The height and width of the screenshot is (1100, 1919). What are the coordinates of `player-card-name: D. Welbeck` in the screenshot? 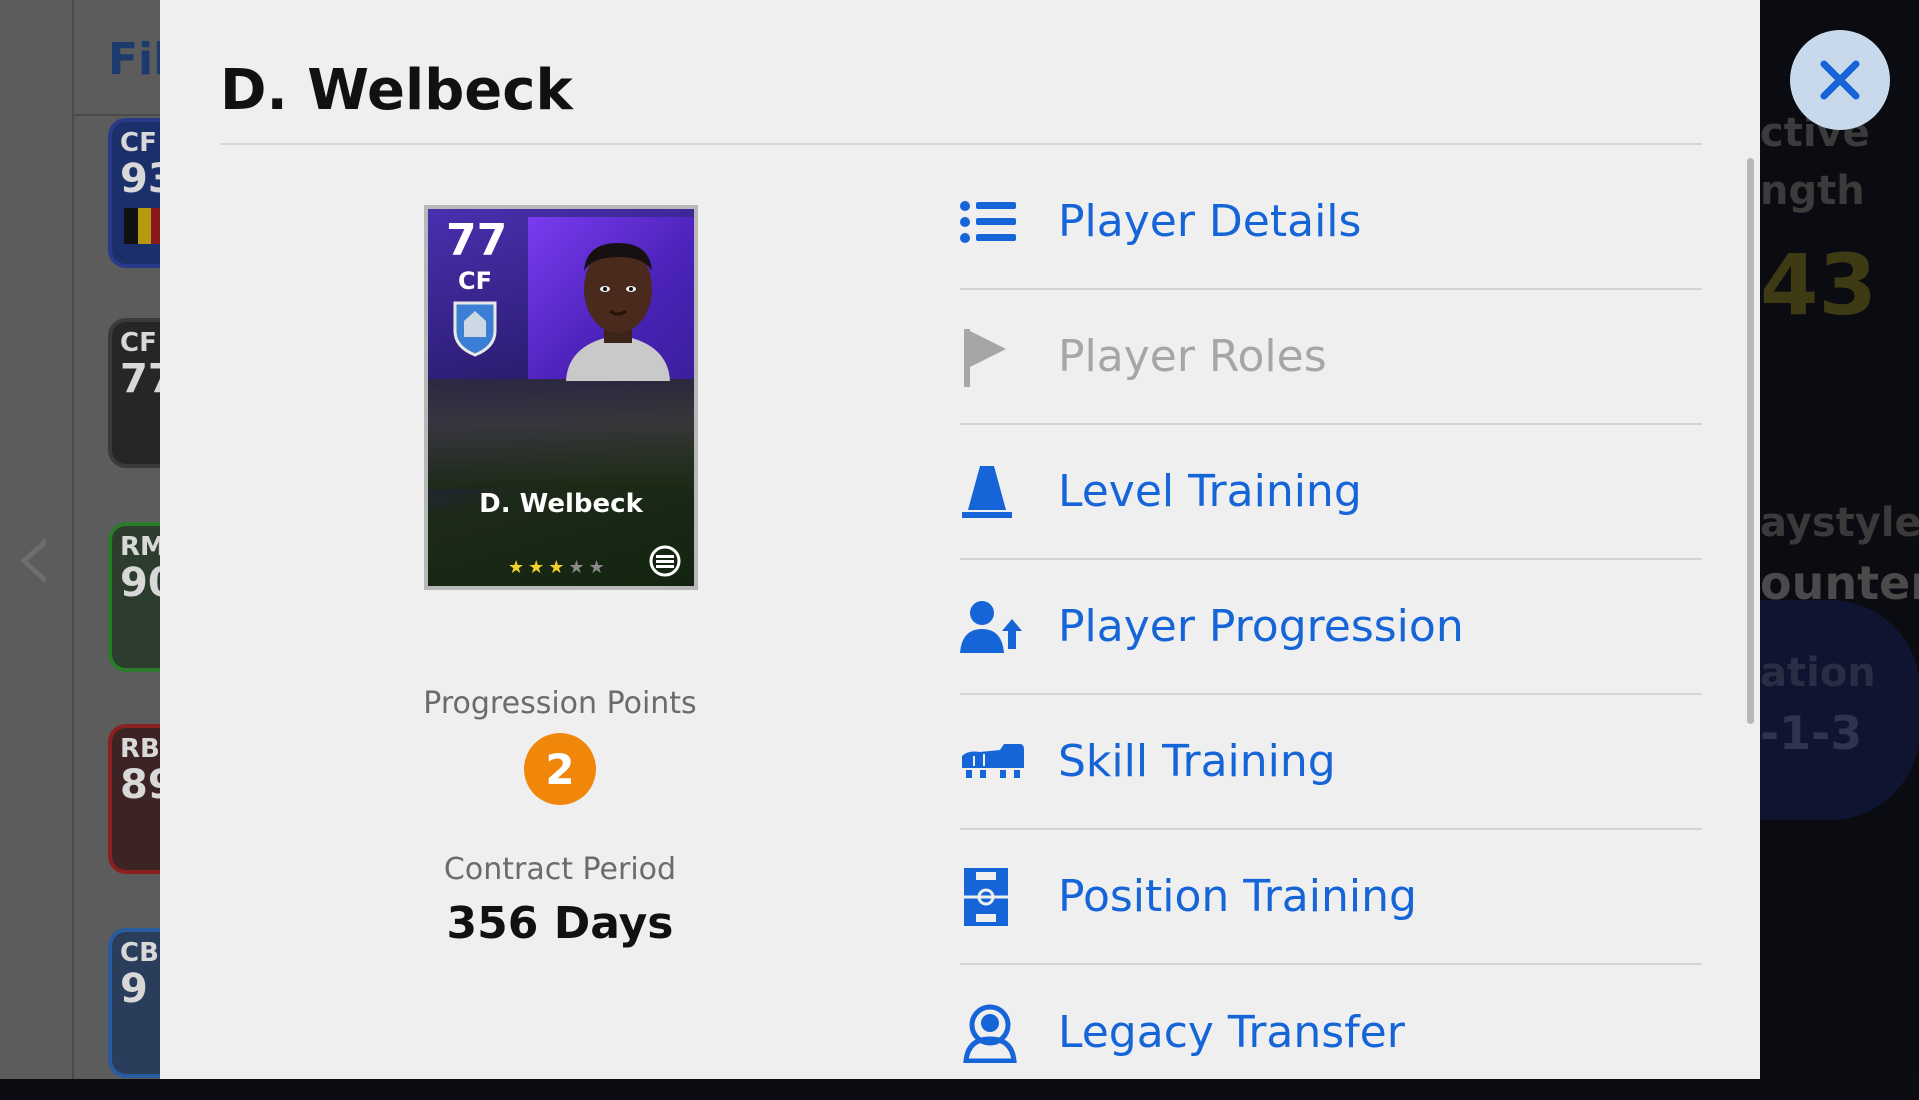 It's located at (561, 504).